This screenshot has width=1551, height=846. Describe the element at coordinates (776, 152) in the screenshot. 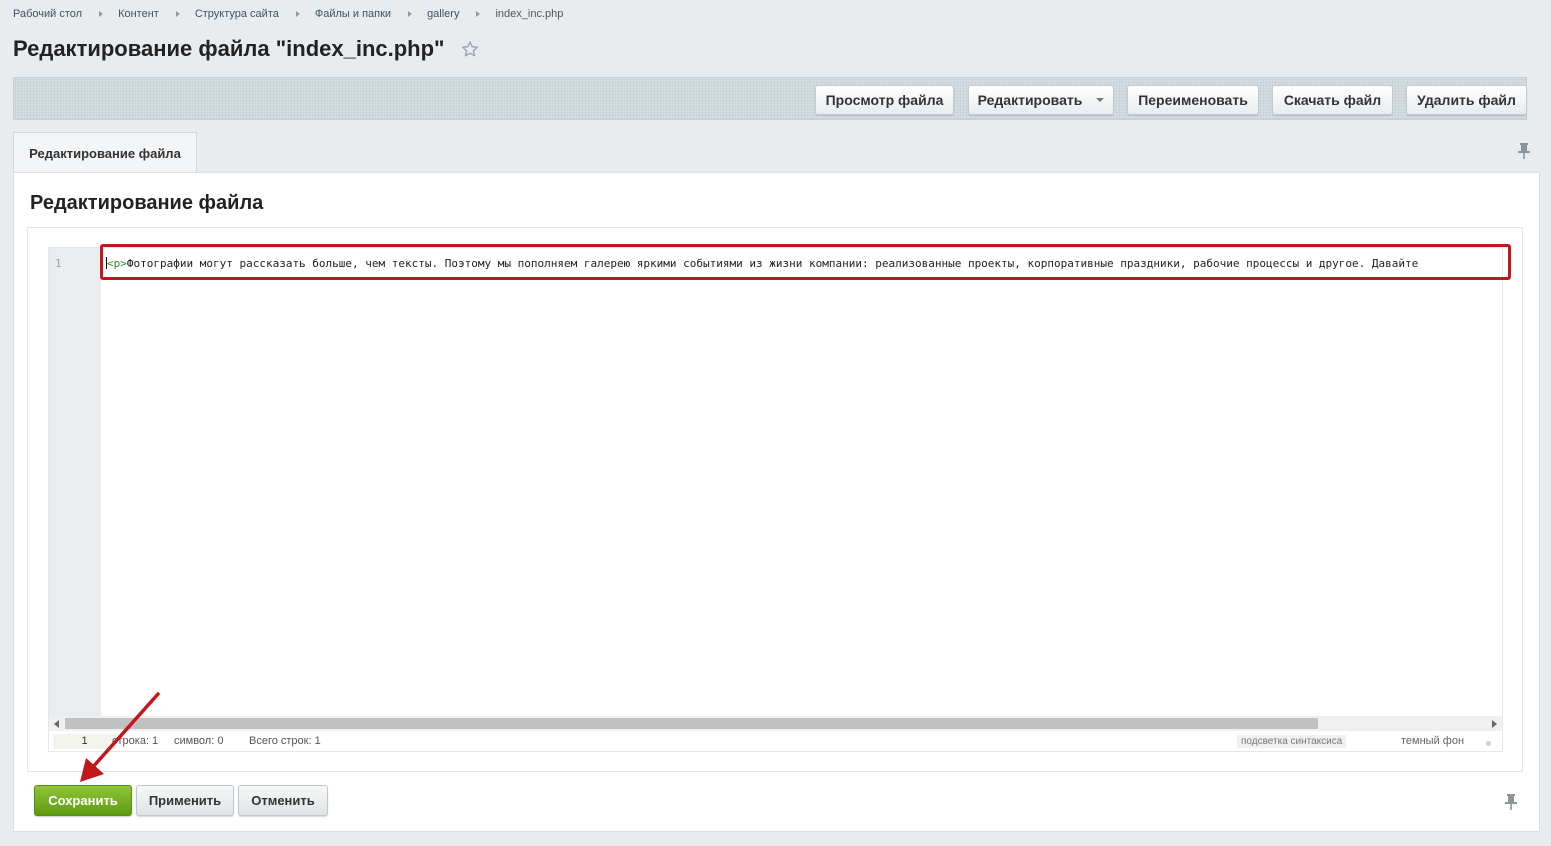

I see `tabs-bar: Редактирование файла` at that location.